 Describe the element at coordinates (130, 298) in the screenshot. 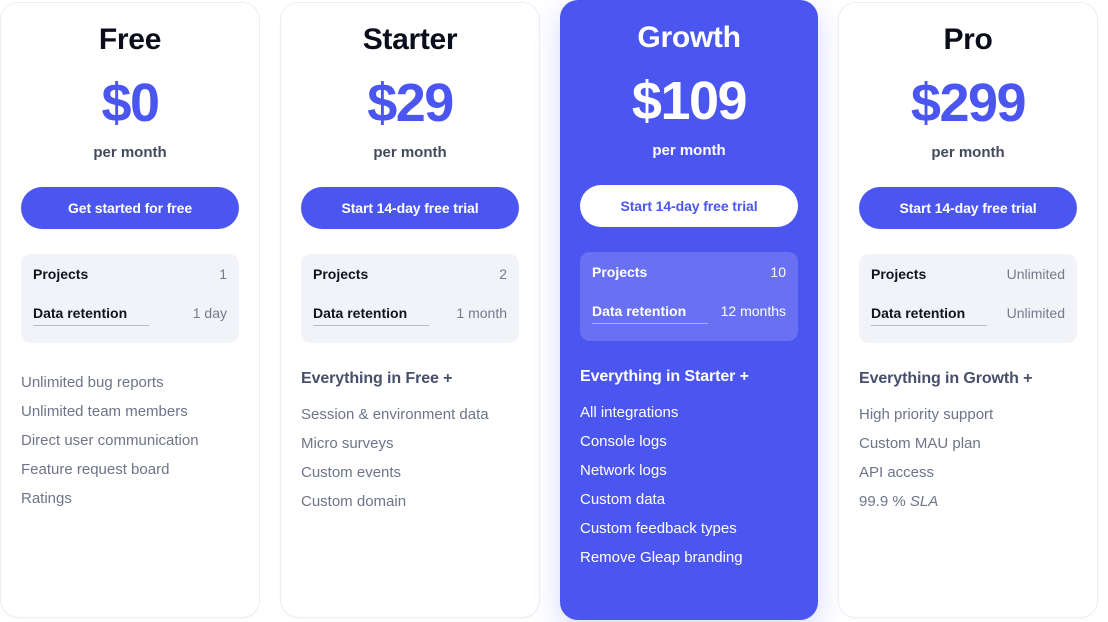

I see `plan-spec-box: Projects 1 Data retention 1 day` at that location.